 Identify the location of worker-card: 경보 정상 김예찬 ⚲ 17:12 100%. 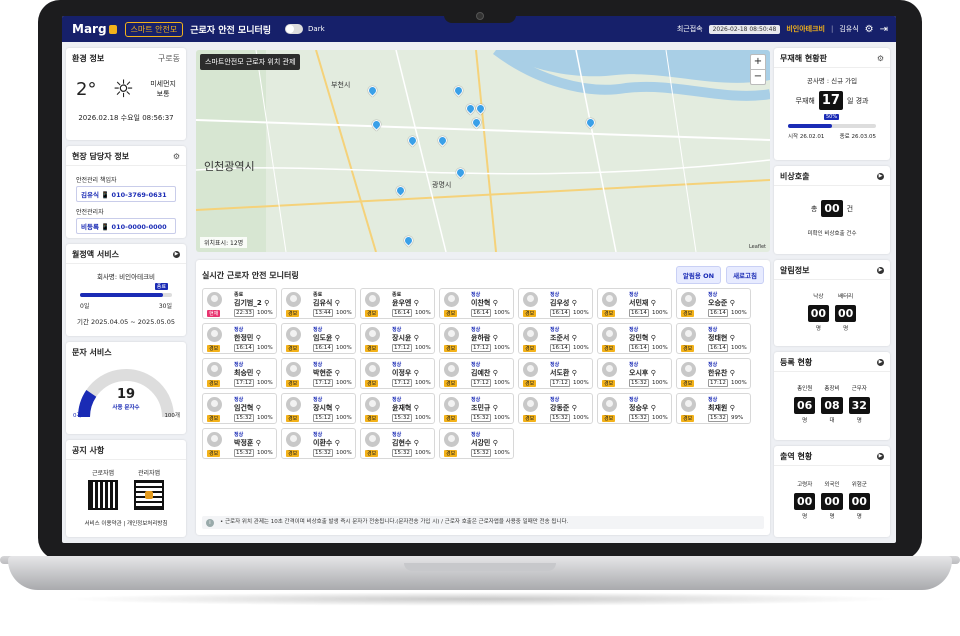
(476, 373).